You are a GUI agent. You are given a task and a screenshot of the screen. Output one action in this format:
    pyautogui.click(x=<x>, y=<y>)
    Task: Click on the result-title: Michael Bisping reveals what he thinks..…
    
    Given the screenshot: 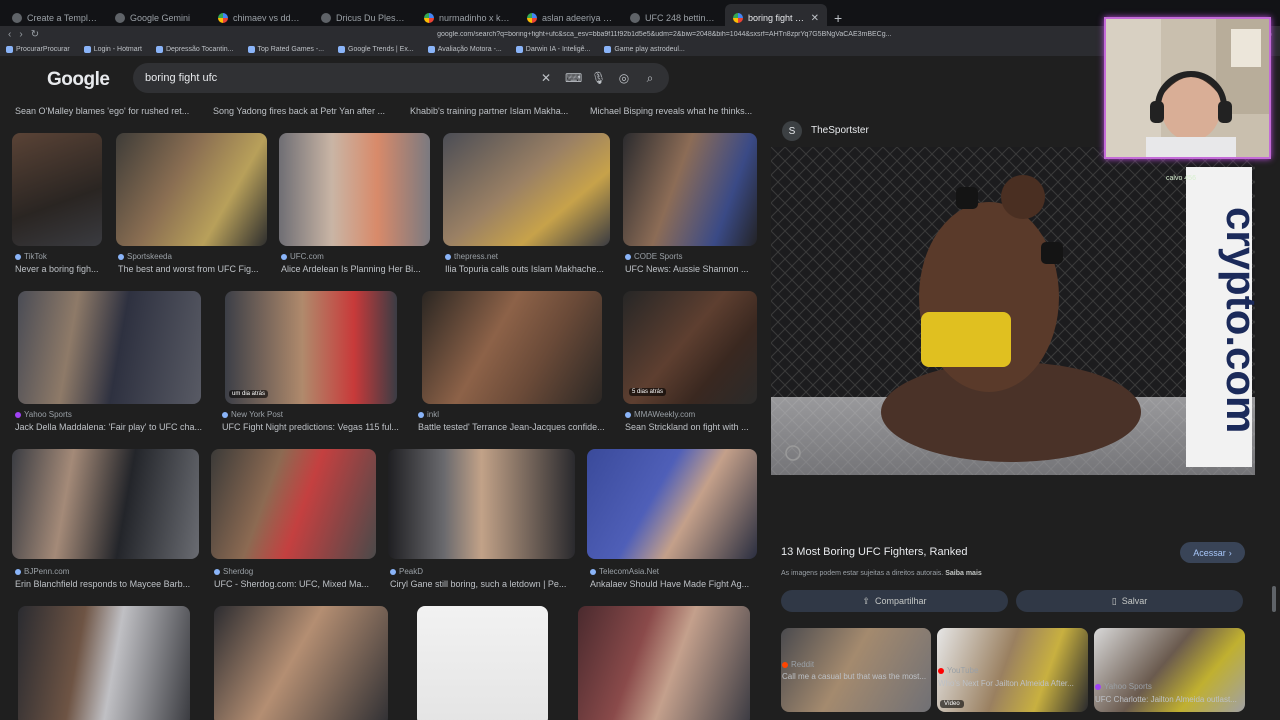 What is the action you would take?
    pyautogui.click(x=675, y=111)
    